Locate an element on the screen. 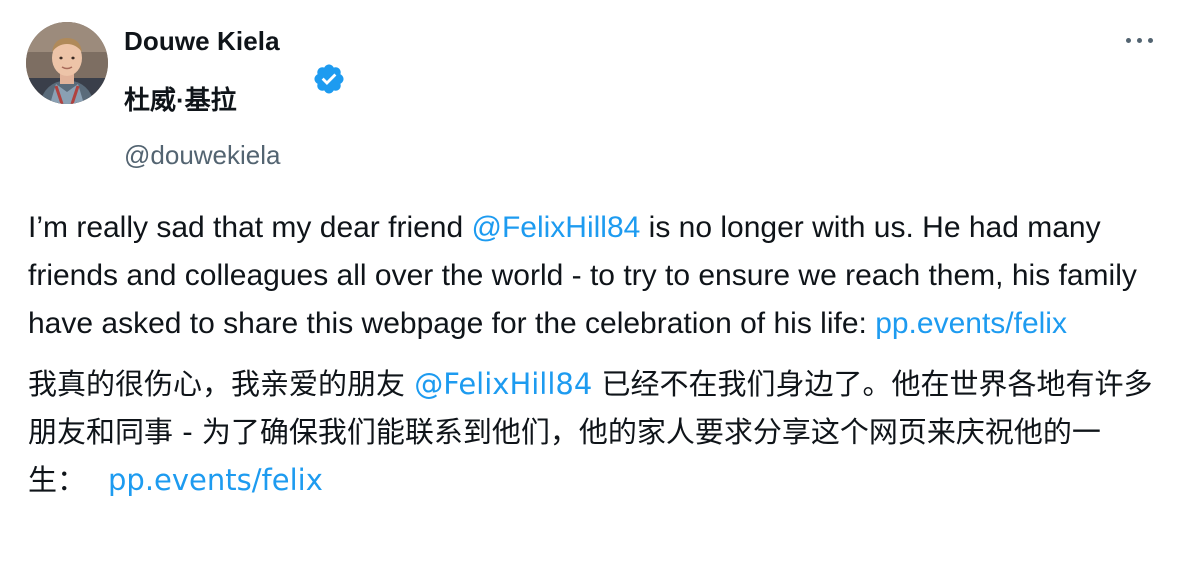 The image size is (1180, 566). tweet-text-cn-part-1: 我真的很伤心，我亲爱的朋友 is located at coordinates (221, 384).